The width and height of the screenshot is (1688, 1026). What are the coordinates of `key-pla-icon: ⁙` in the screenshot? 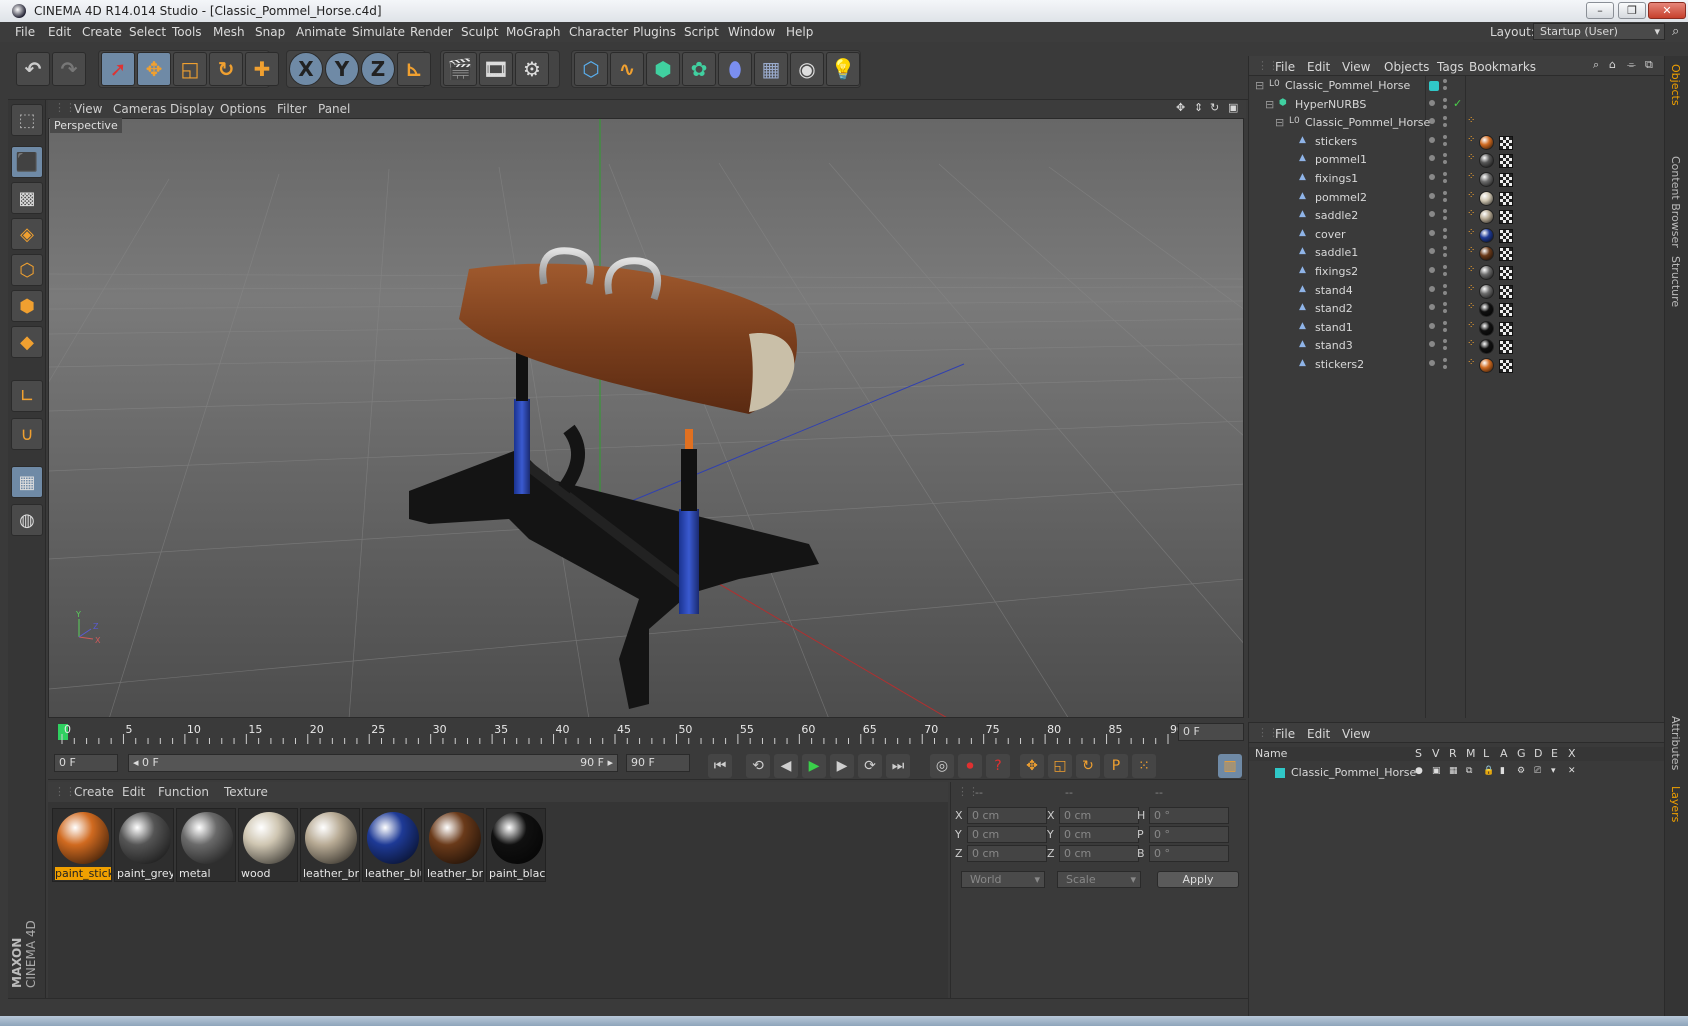 It's located at (1144, 766).